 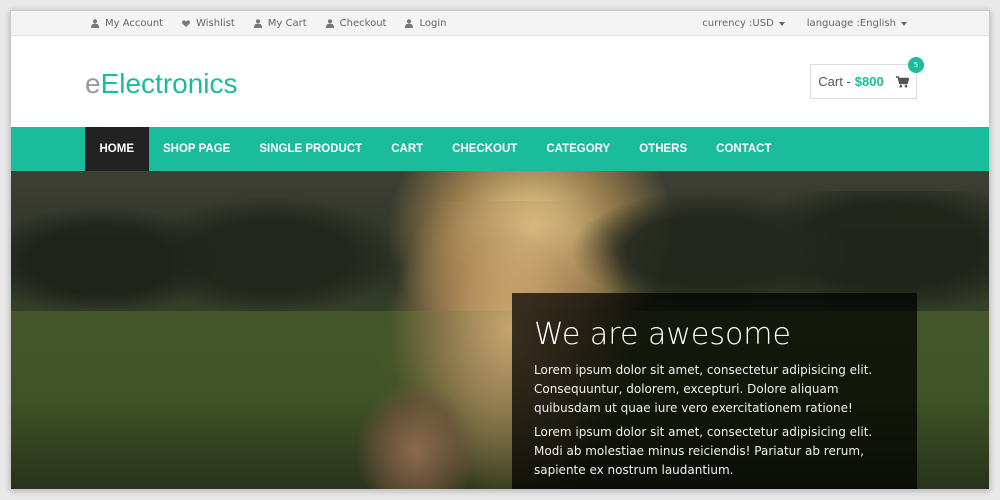 I want to click on cart-label: Cart -, so click(x=834, y=81).